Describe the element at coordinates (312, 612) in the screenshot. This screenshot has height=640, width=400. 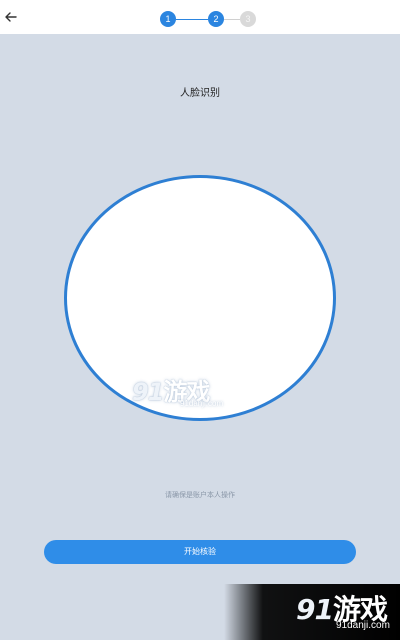
I see `corner-watermark: 91游戏 91danji.com` at that location.